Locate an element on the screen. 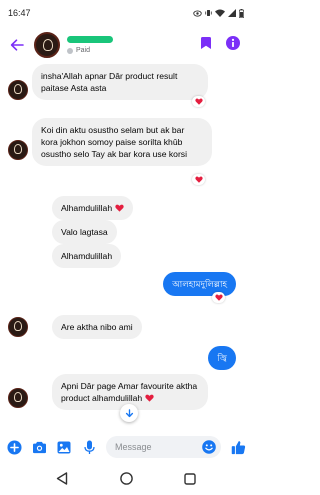 This screenshot has width=320, height=495. chat-header: Paid is located at coordinates (126, 45).